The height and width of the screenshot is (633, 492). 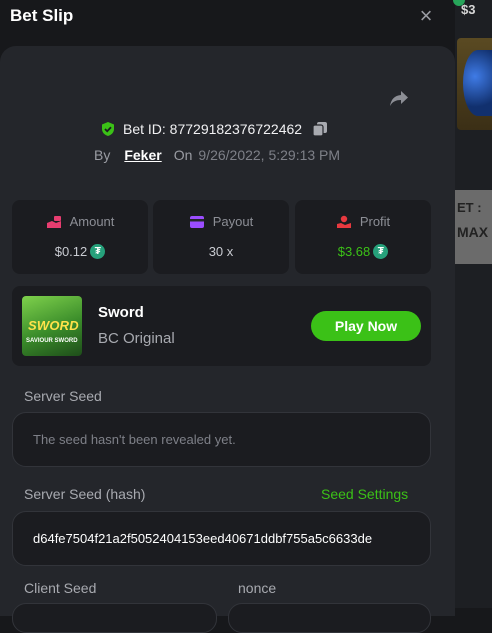 What do you see at coordinates (85, 494) in the screenshot?
I see `server-seed-hash-label: Server Seed (hash)` at bounding box center [85, 494].